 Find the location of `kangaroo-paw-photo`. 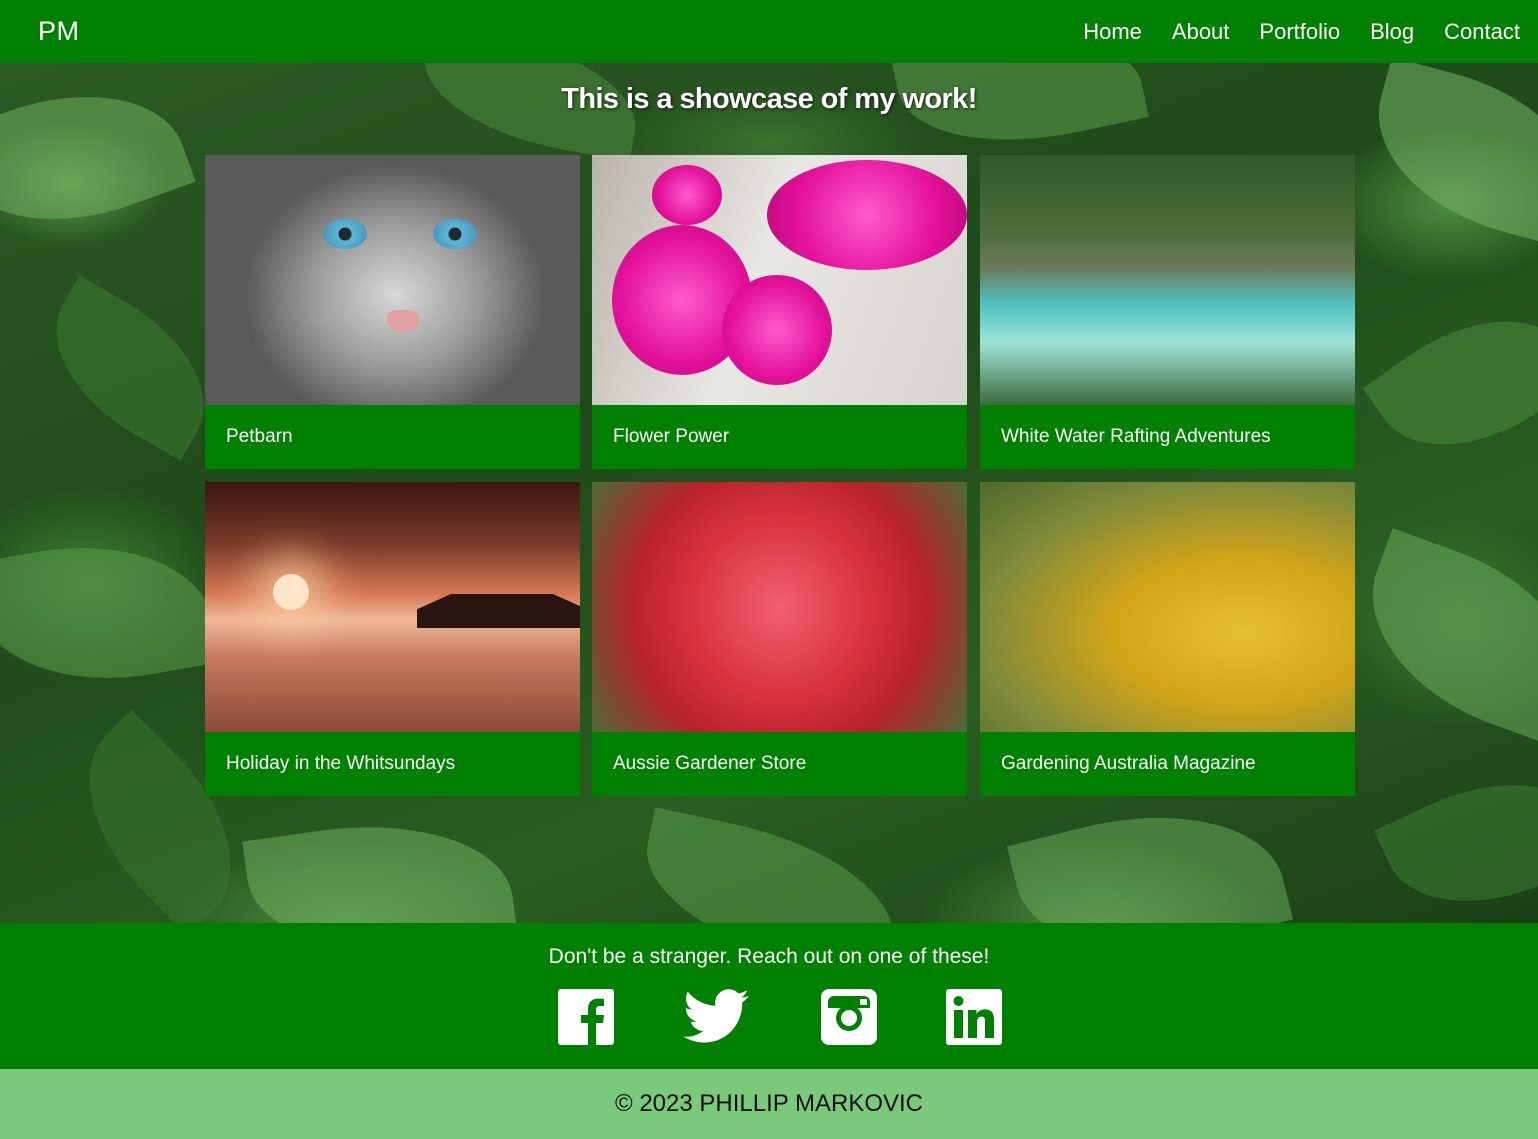

kangaroo-paw-photo is located at coordinates (1167, 607).